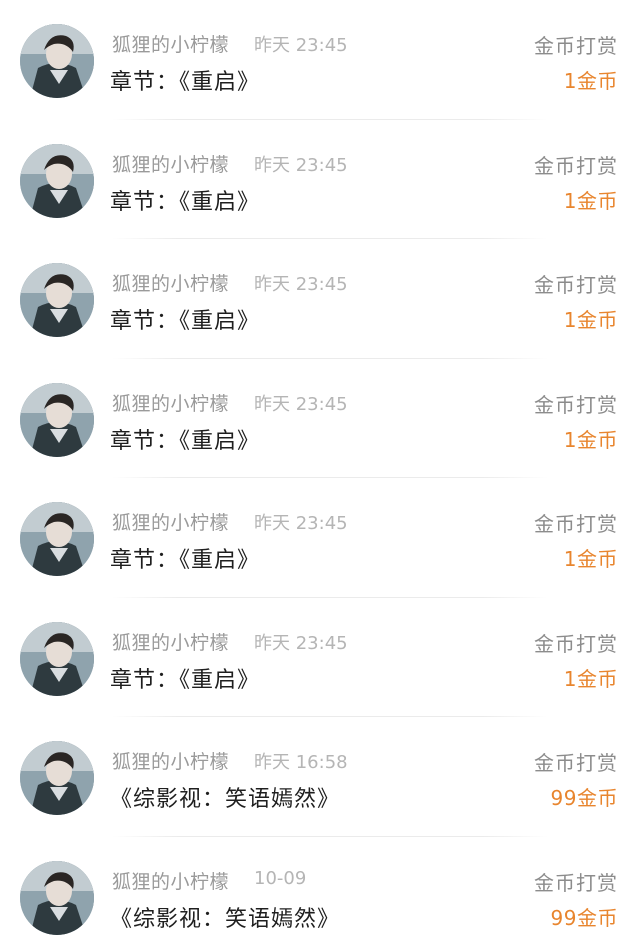 The height and width of the screenshot is (952, 640). What do you see at coordinates (280, 878) in the screenshot?
I see `reward-time: 10-09` at bounding box center [280, 878].